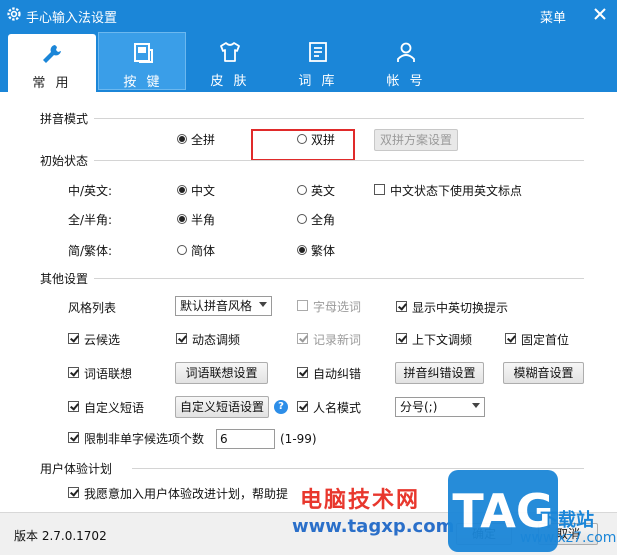 This screenshot has height=555, width=617. Describe the element at coordinates (73, 338) in the screenshot. I see `checkbox-cloud-candidate` at that location.